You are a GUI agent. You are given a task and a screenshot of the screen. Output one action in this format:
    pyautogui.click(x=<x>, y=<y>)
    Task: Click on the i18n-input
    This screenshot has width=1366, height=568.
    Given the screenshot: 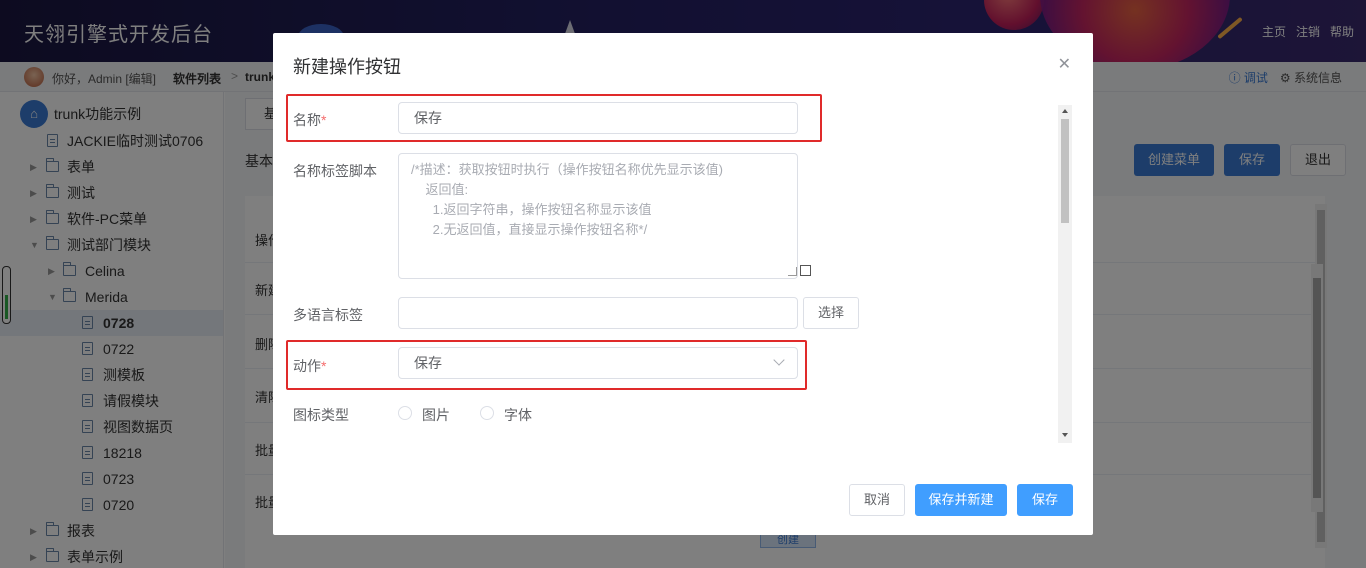 What is the action you would take?
    pyautogui.click(x=598, y=313)
    